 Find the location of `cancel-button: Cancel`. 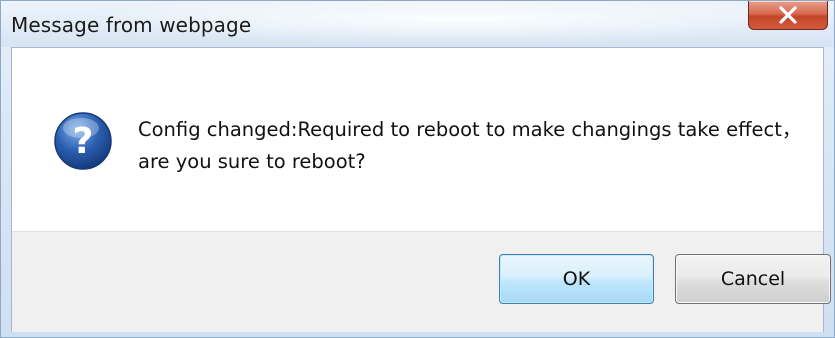

cancel-button: Cancel is located at coordinates (753, 279).